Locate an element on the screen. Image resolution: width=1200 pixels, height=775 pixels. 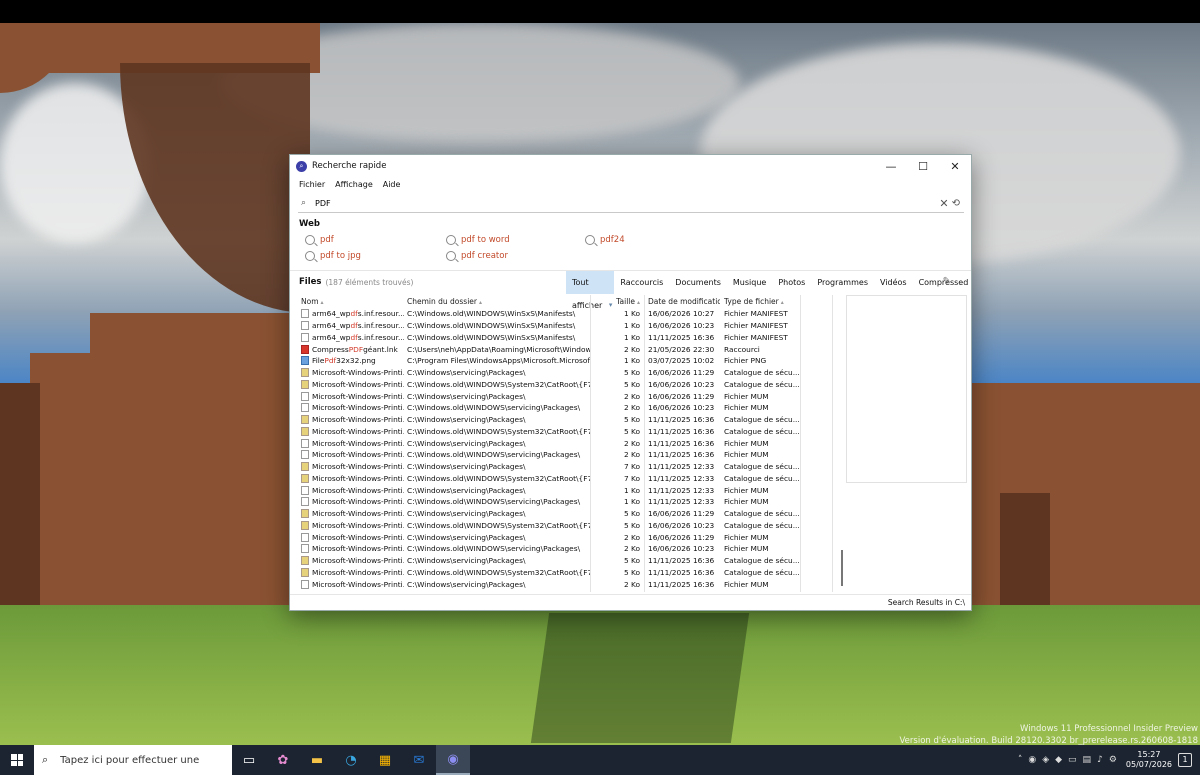
web-suggestion-pdf24: pdf24 is located at coordinates (605, 240).